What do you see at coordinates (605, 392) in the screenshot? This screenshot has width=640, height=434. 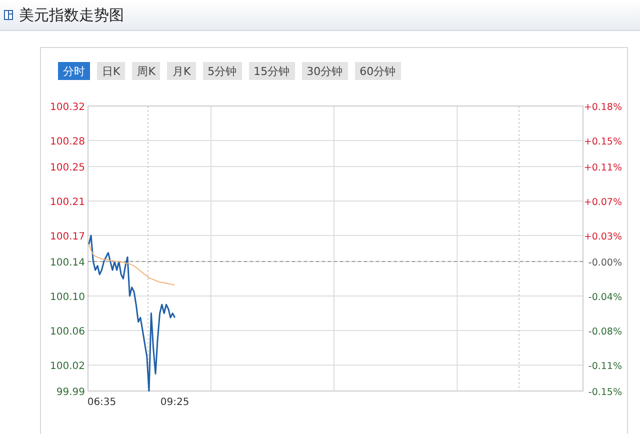 I see `percent-axis-label: -0.15%` at bounding box center [605, 392].